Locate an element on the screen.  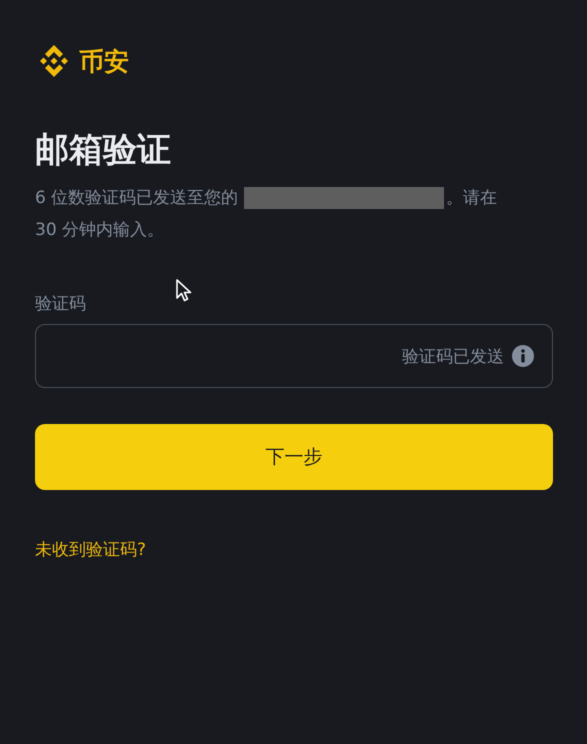
description-text: 6 位数验证码已发送至您的 is located at coordinates (136, 198).